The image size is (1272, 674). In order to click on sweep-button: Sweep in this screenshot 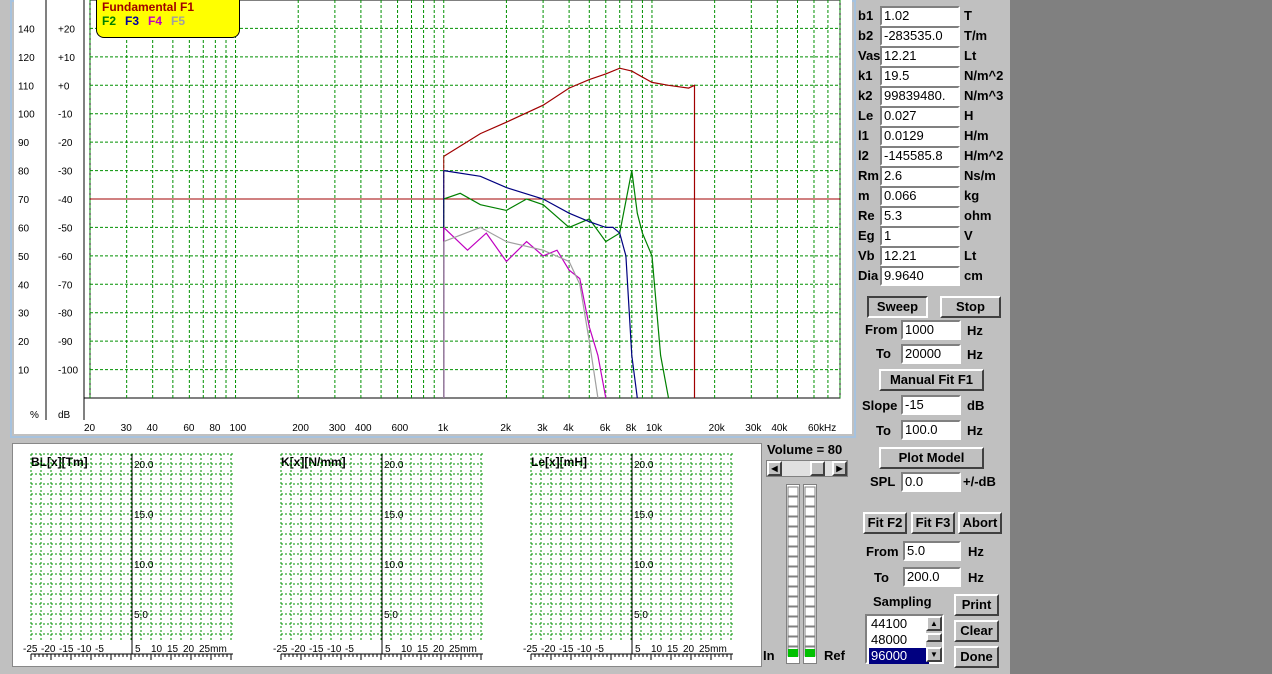, I will do `click(897, 307)`.